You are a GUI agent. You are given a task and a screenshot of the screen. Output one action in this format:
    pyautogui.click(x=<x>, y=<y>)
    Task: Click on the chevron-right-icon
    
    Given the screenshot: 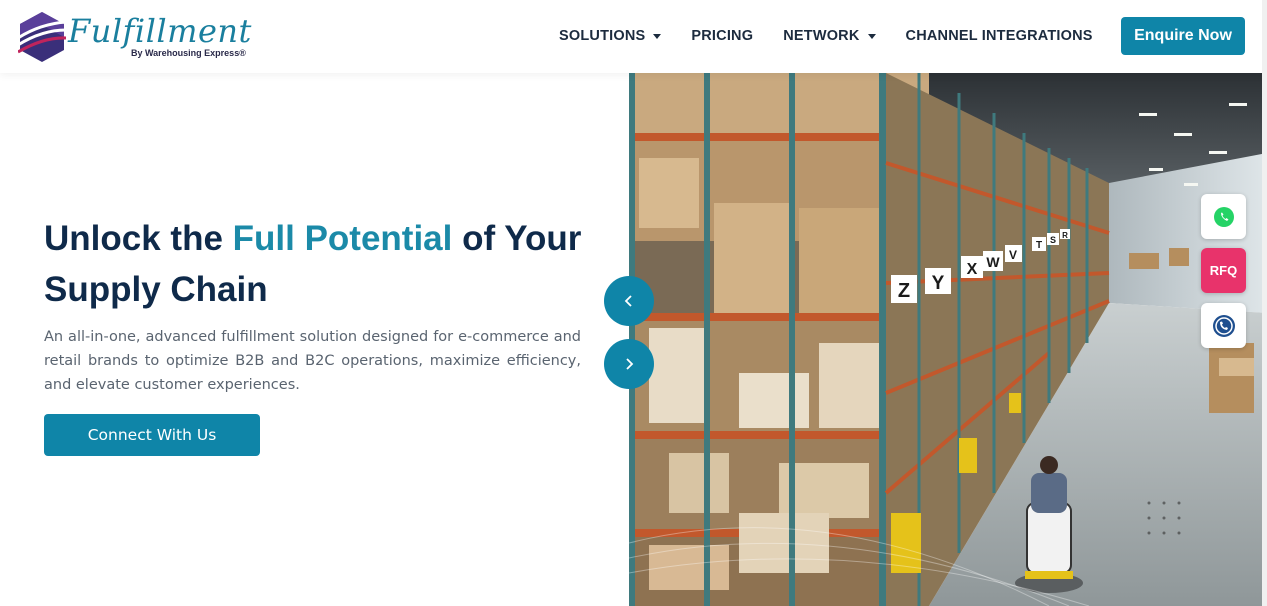 What is the action you would take?
    pyautogui.click(x=630, y=364)
    